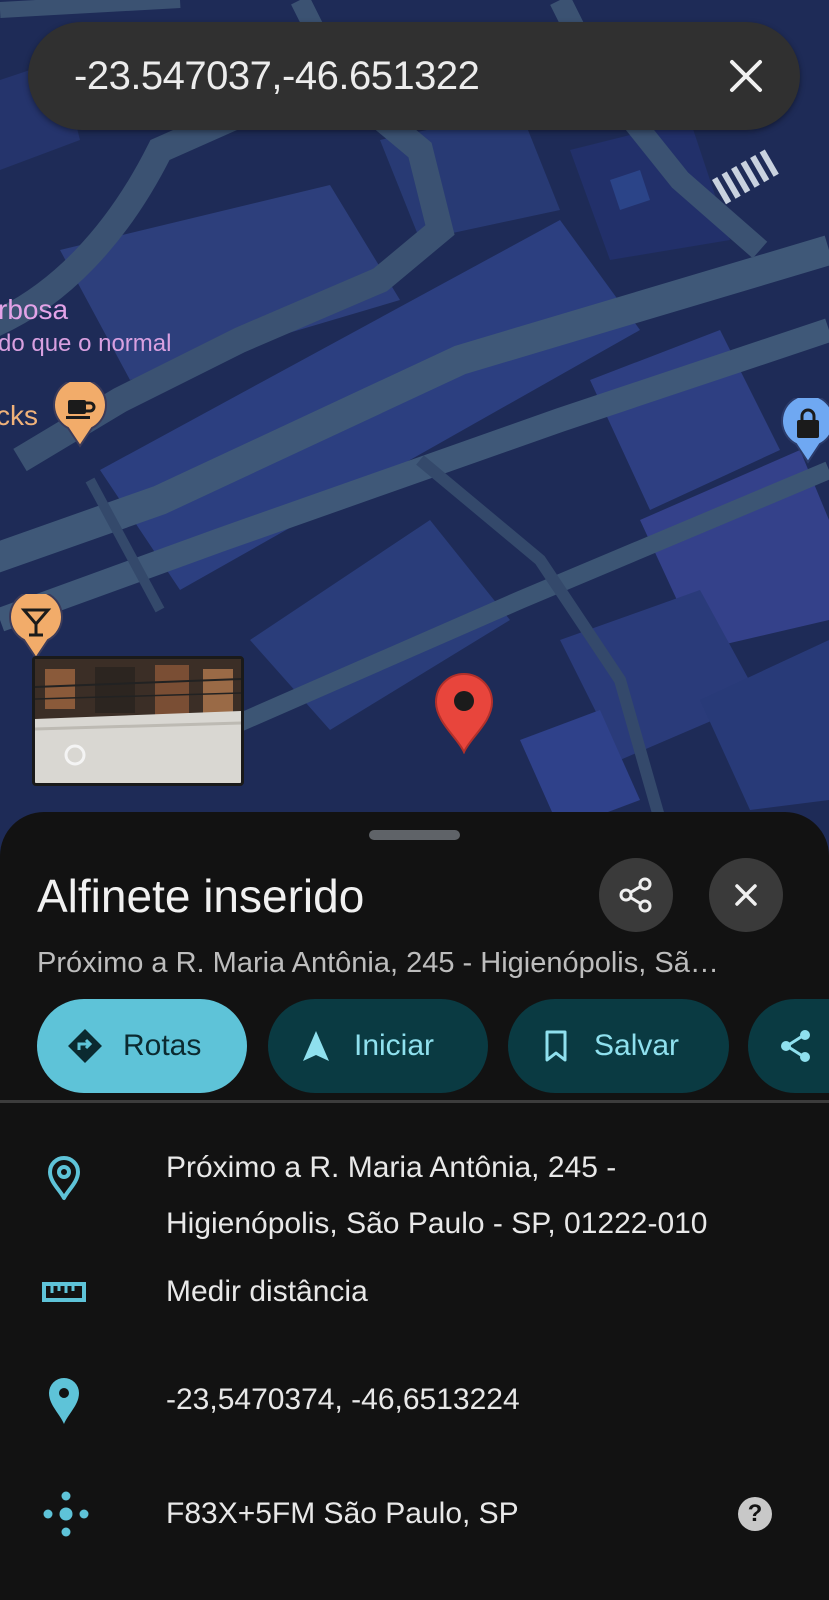 The height and width of the screenshot is (1600, 829). What do you see at coordinates (414, 1101) in the screenshot?
I see `section-divider` at bounding box center [414, 1101].